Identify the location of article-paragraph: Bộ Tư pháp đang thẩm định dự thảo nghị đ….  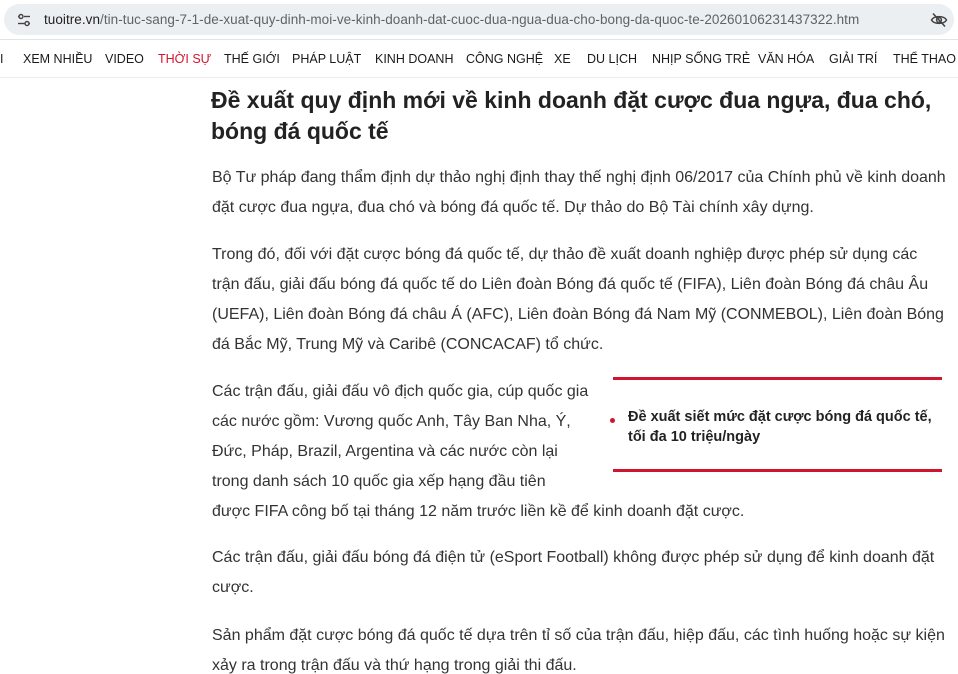
(579, 192).